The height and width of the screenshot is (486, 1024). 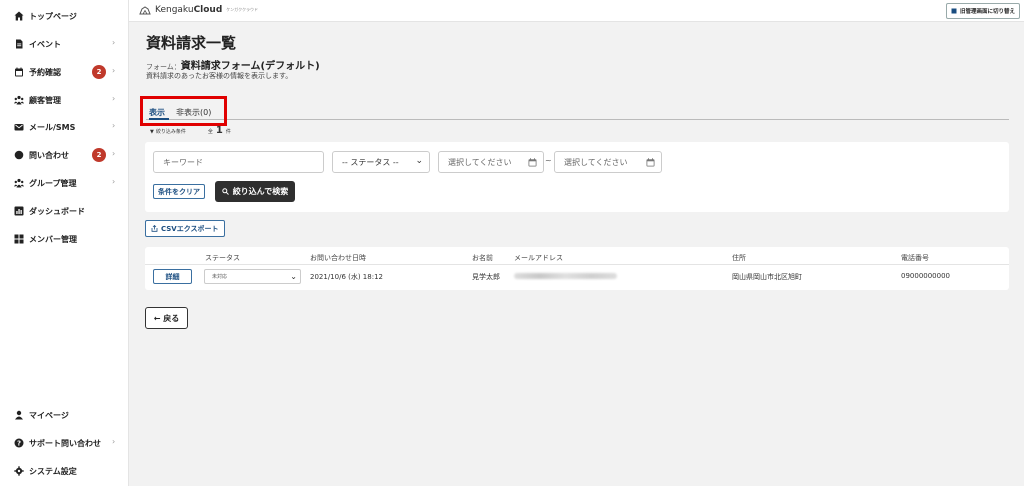 I want to click on sidebar-item-event: イベント ›, so click(x=64, y=44).